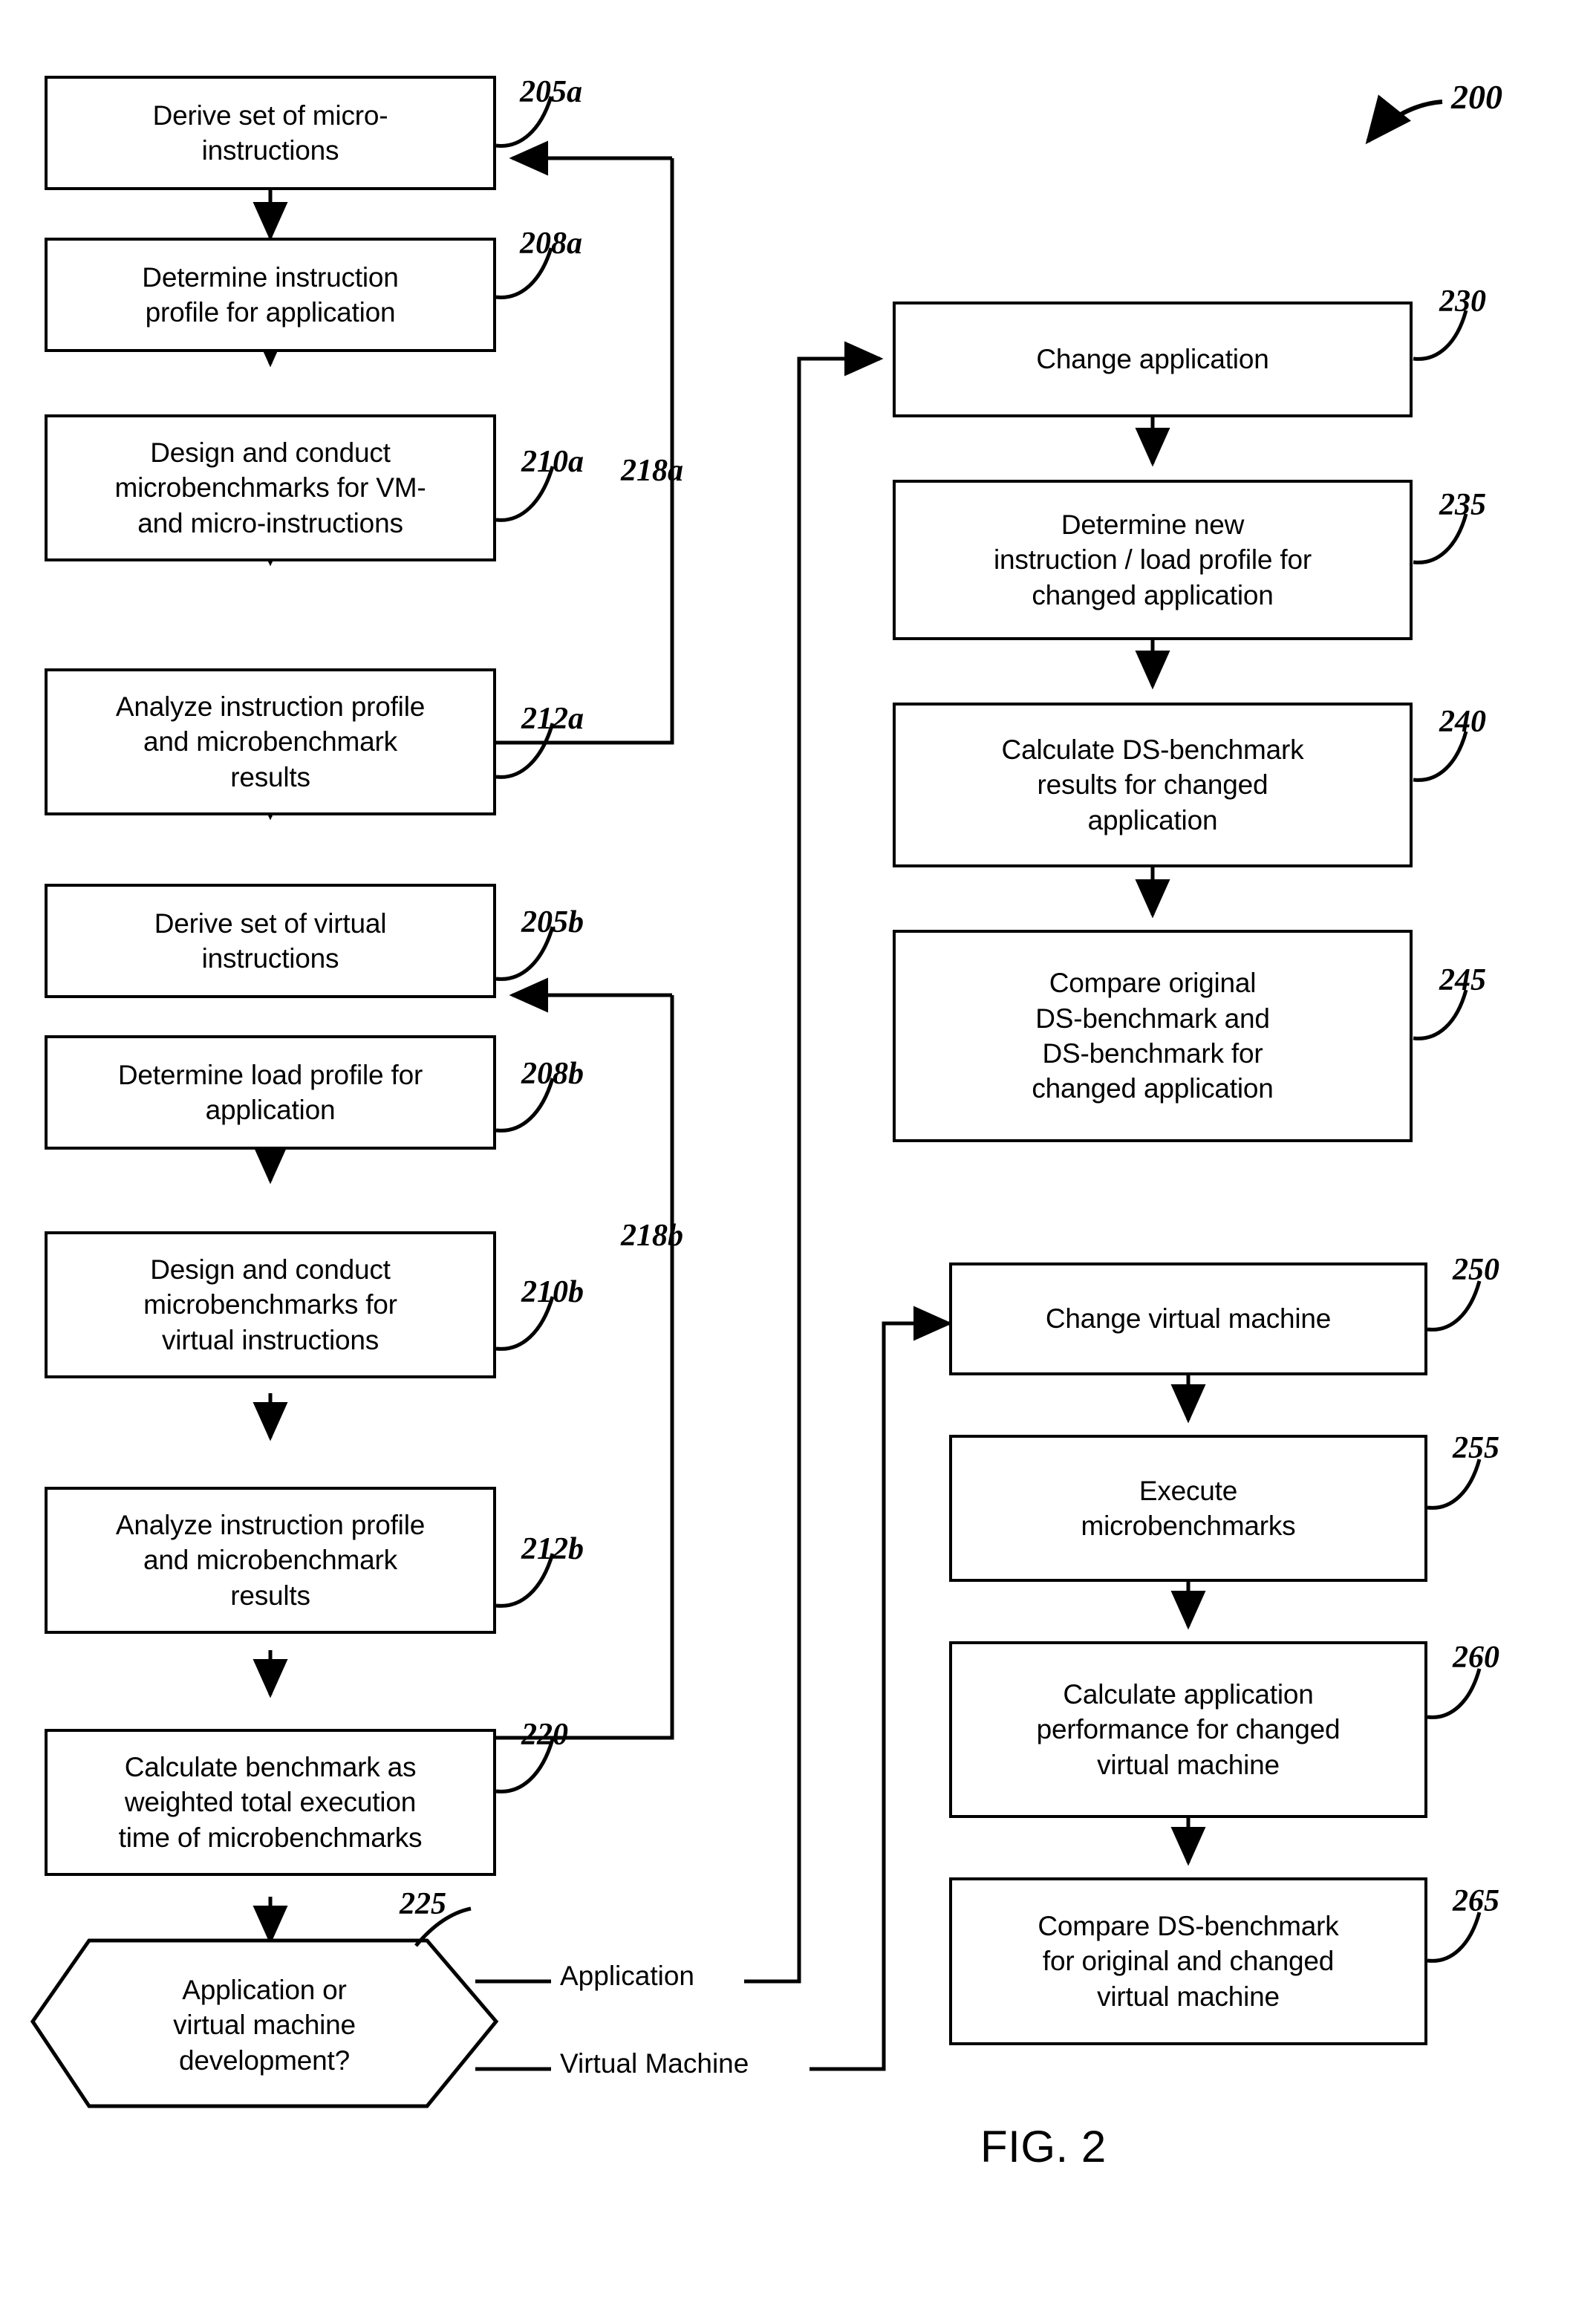 The image size is (1596, 2297). I want to click on node-label: Change application, so click(1153, 359).